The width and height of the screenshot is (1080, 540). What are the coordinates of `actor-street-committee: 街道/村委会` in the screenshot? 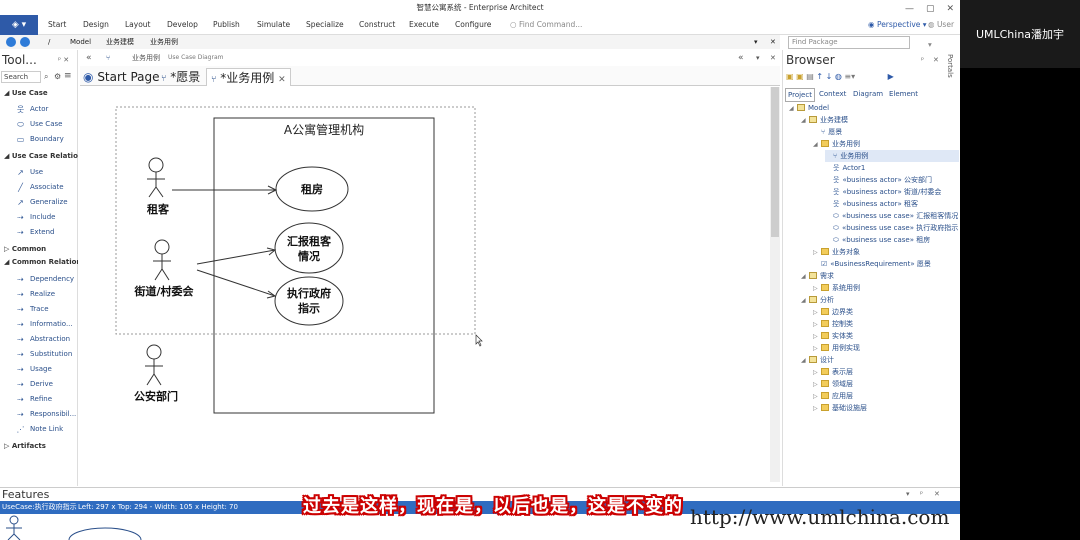 It's located at (164, 268).